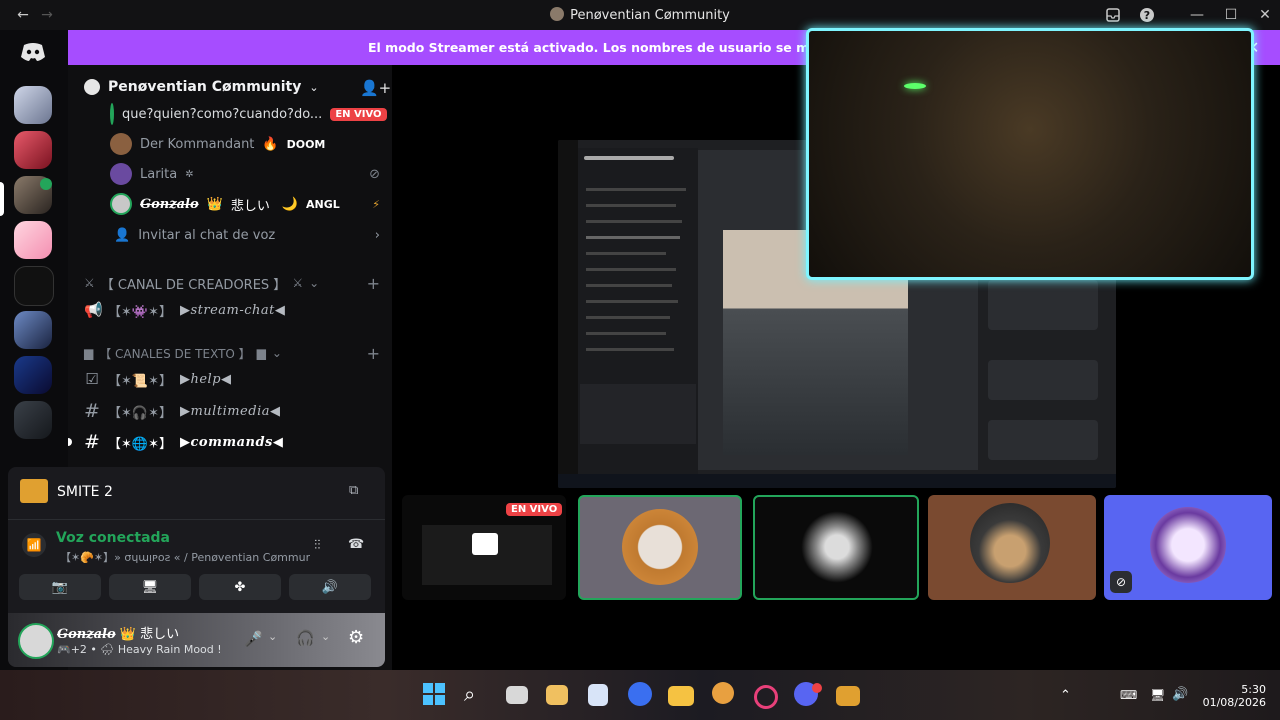 The image size is (1280, 720). Describe the element at coordinates (477, 695) in the screenshot. I see `search-icon: ⌕` at that location.